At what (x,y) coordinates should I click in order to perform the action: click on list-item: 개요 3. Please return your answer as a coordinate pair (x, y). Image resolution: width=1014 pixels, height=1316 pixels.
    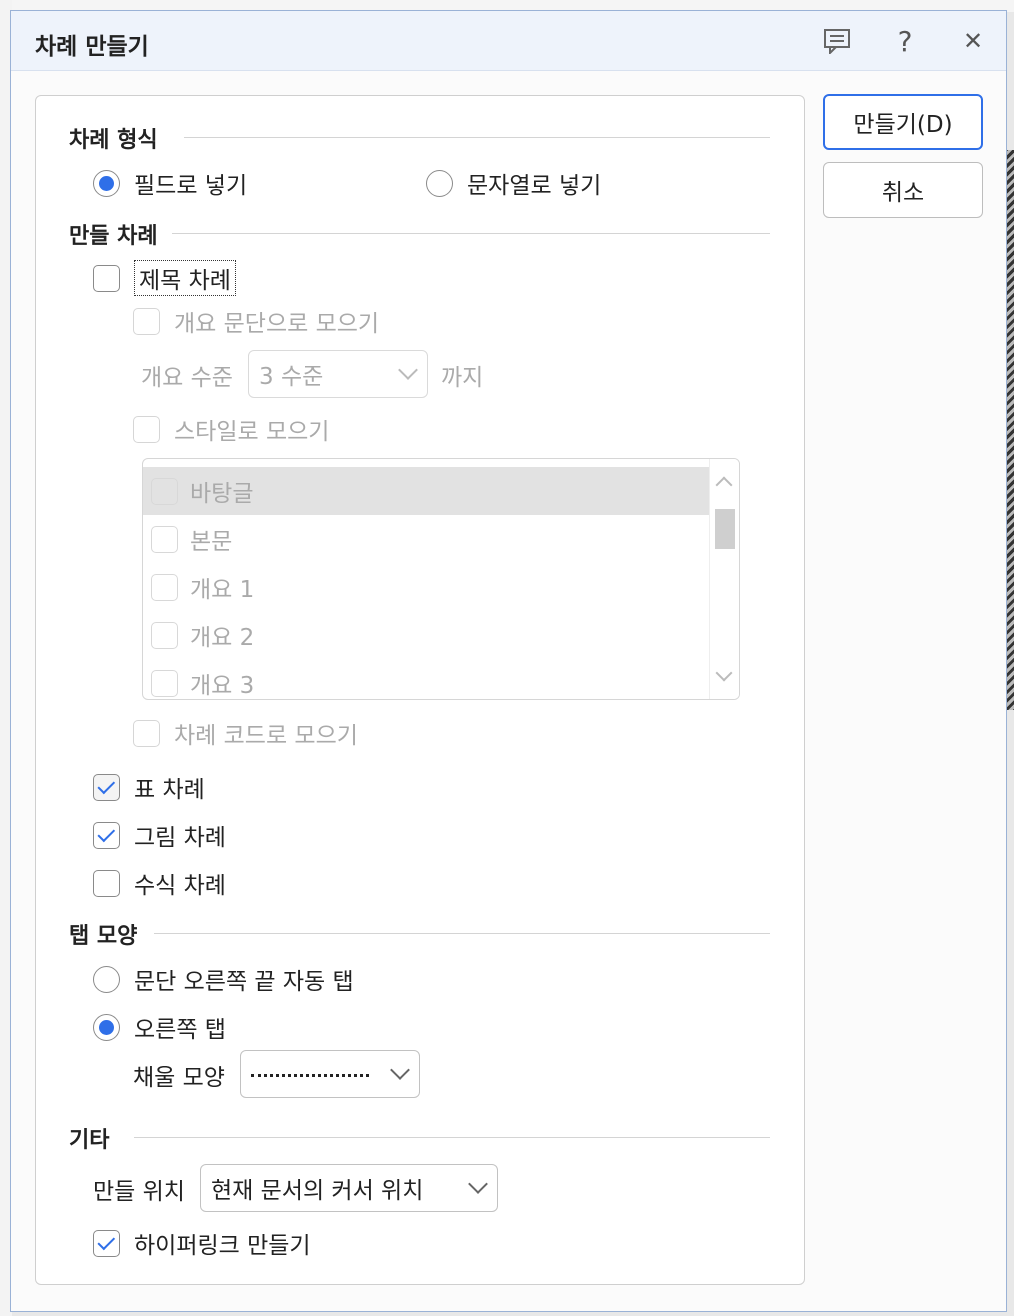
    Looking at the image, I should click on (426, 679).